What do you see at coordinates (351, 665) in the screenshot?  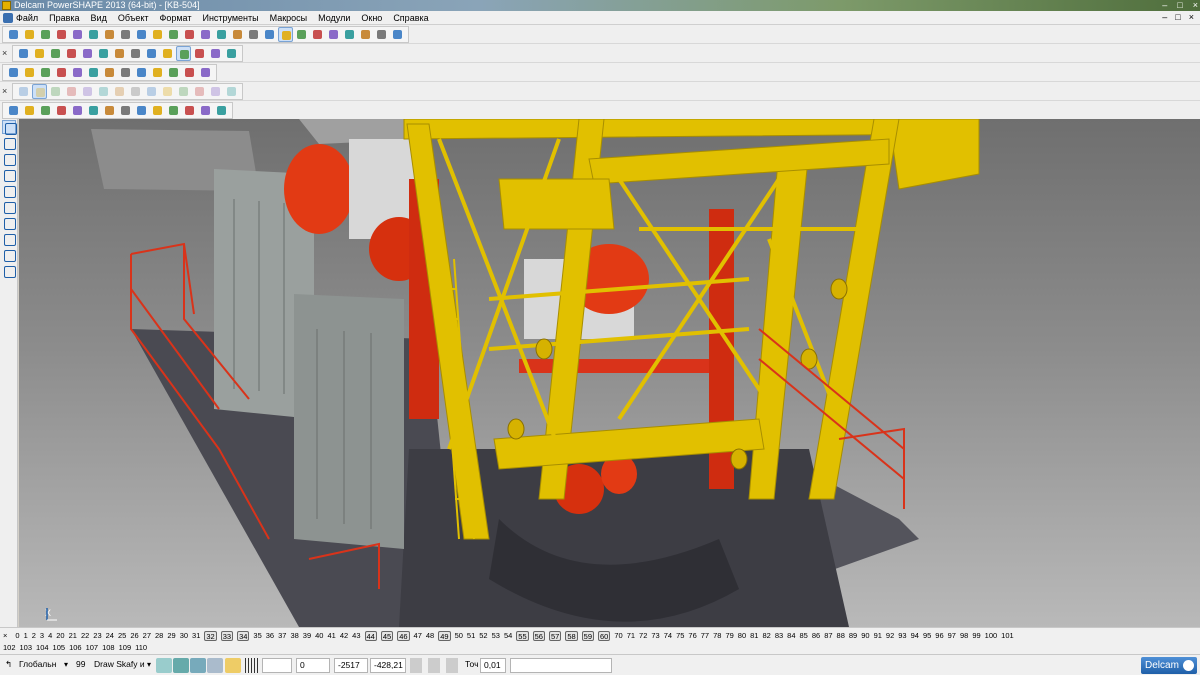 I see `coord-y-field: -2517` at bounding box center [351, 665].